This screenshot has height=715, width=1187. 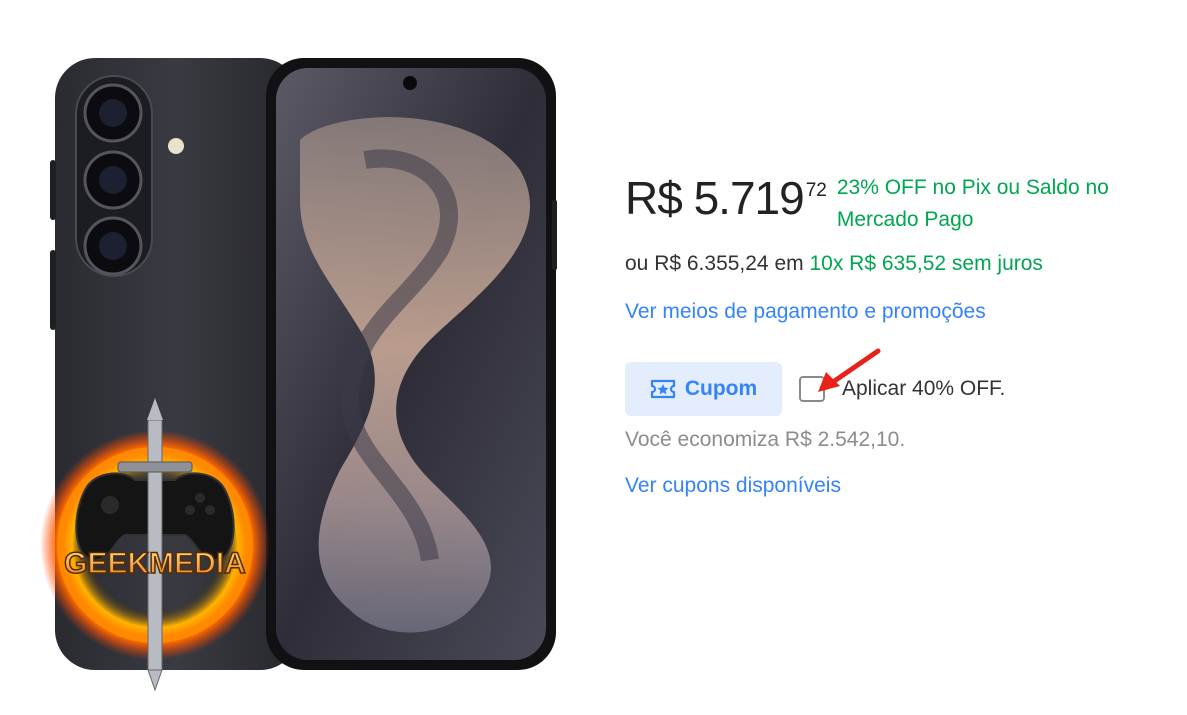 What do you see at coordinates (895, 312) in the screenshot?
I see `payment-methods-link: Ver meios de pagamento e promoções` at bounding box center [895, 312].